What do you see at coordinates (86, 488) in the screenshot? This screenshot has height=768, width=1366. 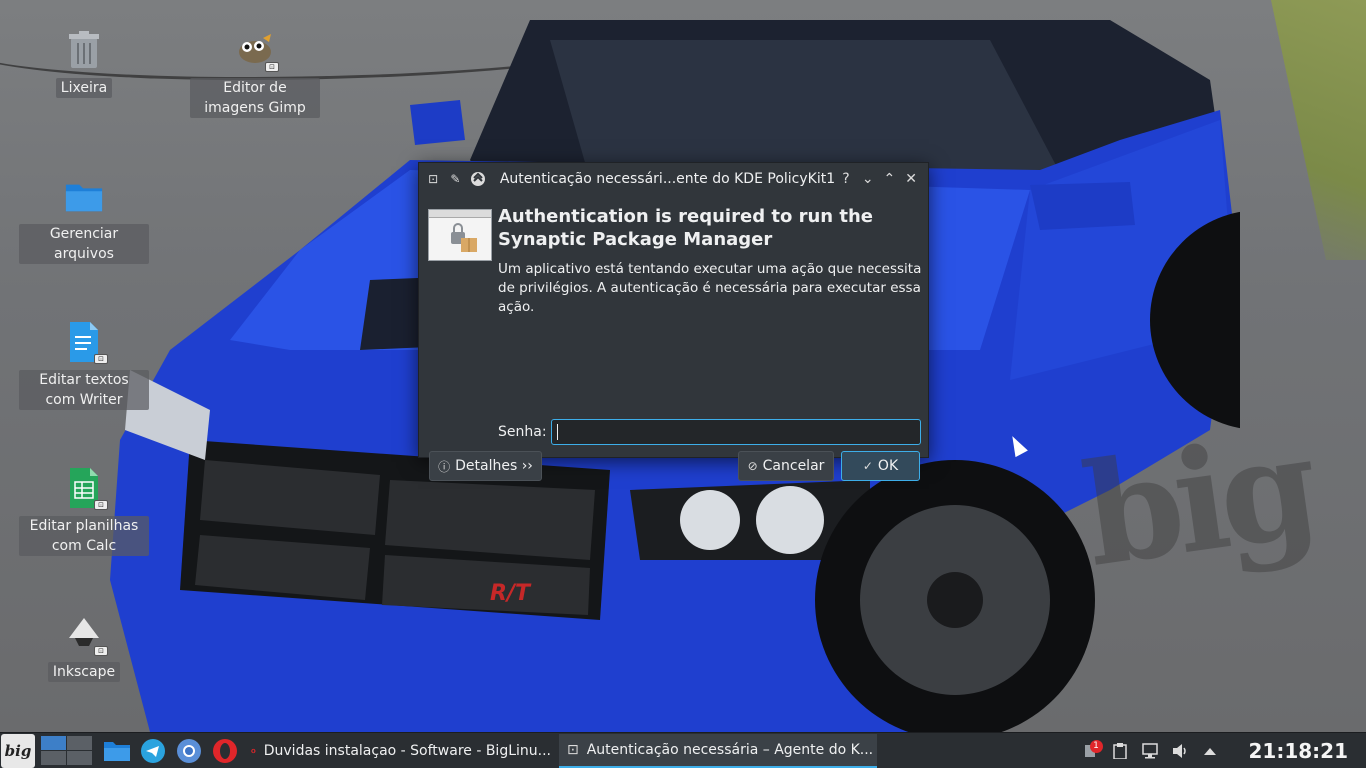 I see `calc-icon: ⊡` at bounding box center [86, 488].